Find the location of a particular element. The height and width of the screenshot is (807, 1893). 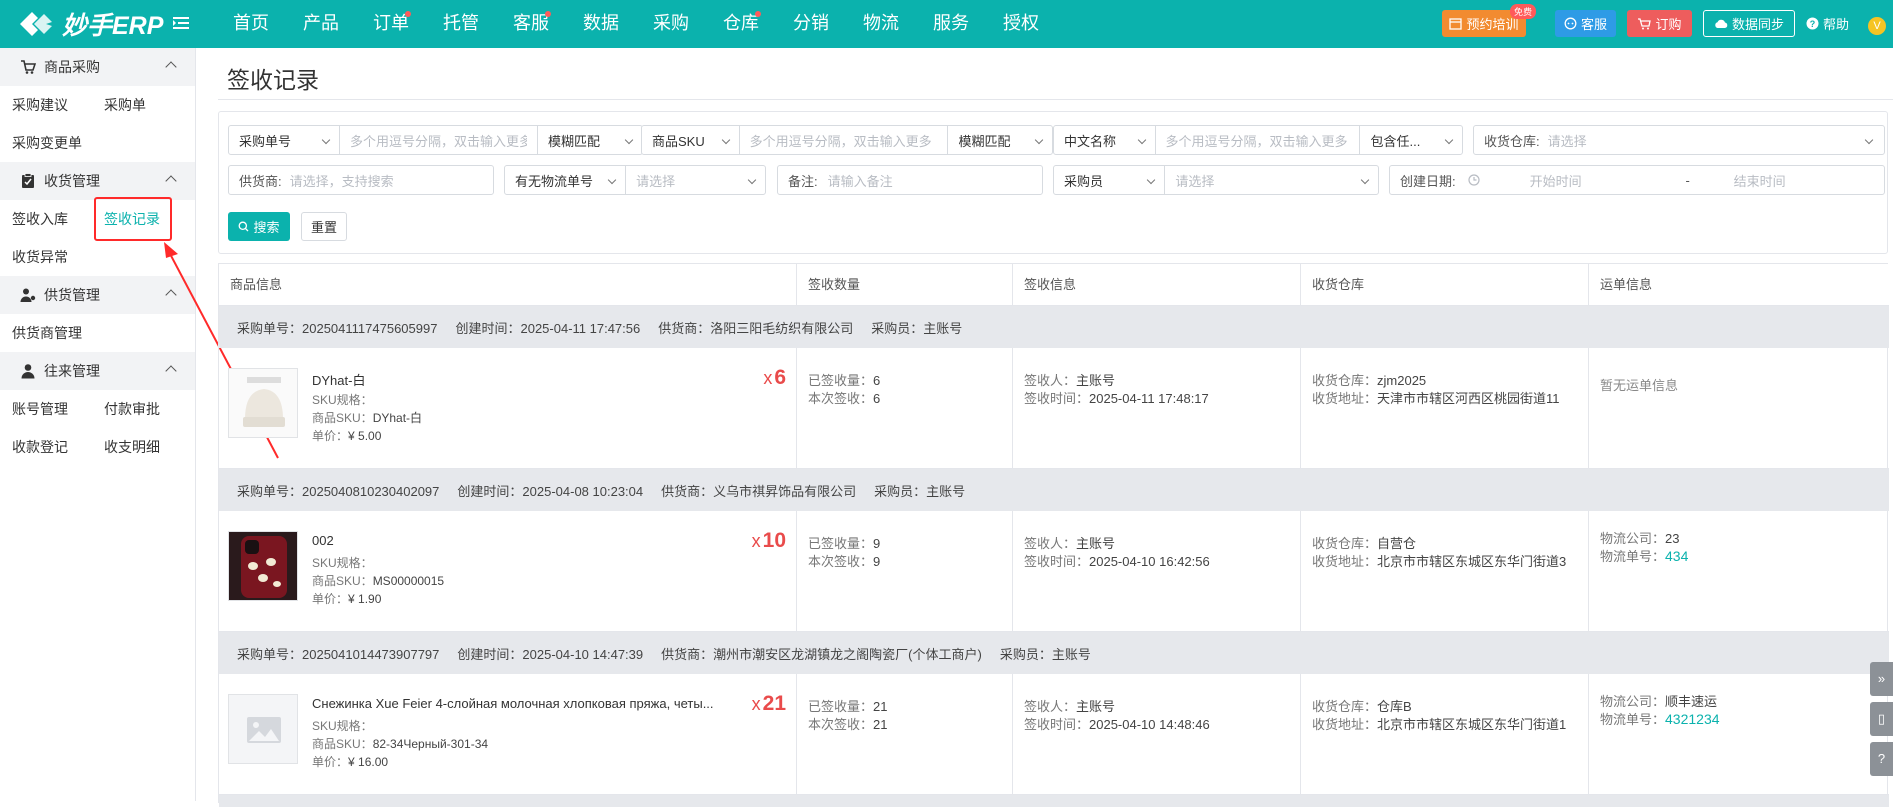

question-icon: ? is located at coordinates (1881, 759).